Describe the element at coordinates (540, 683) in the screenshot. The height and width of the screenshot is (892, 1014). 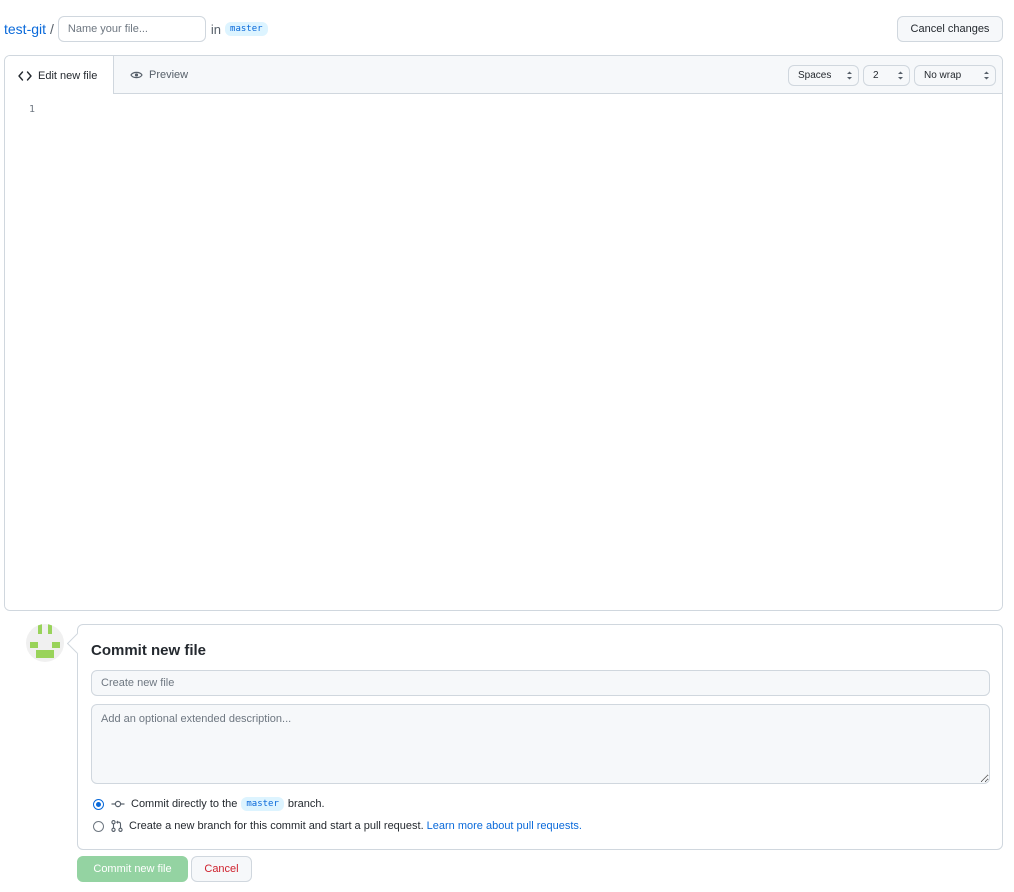
I see `commit-summary-input` at that location.